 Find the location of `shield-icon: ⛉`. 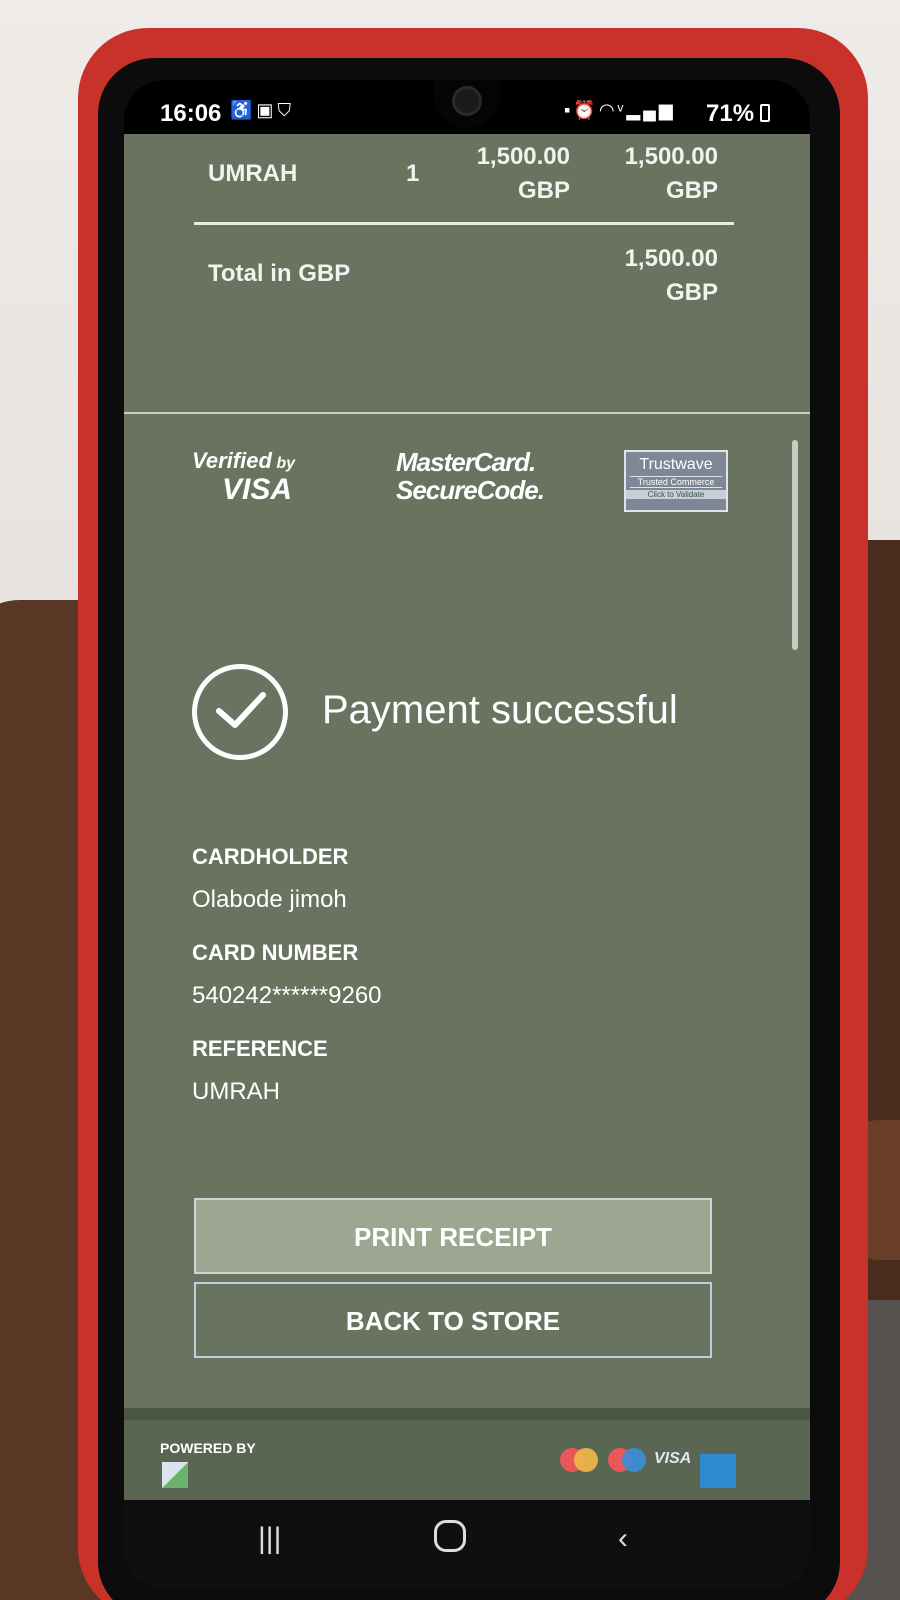

shield-icon: ⛉ is located at coordinates (286, 110).